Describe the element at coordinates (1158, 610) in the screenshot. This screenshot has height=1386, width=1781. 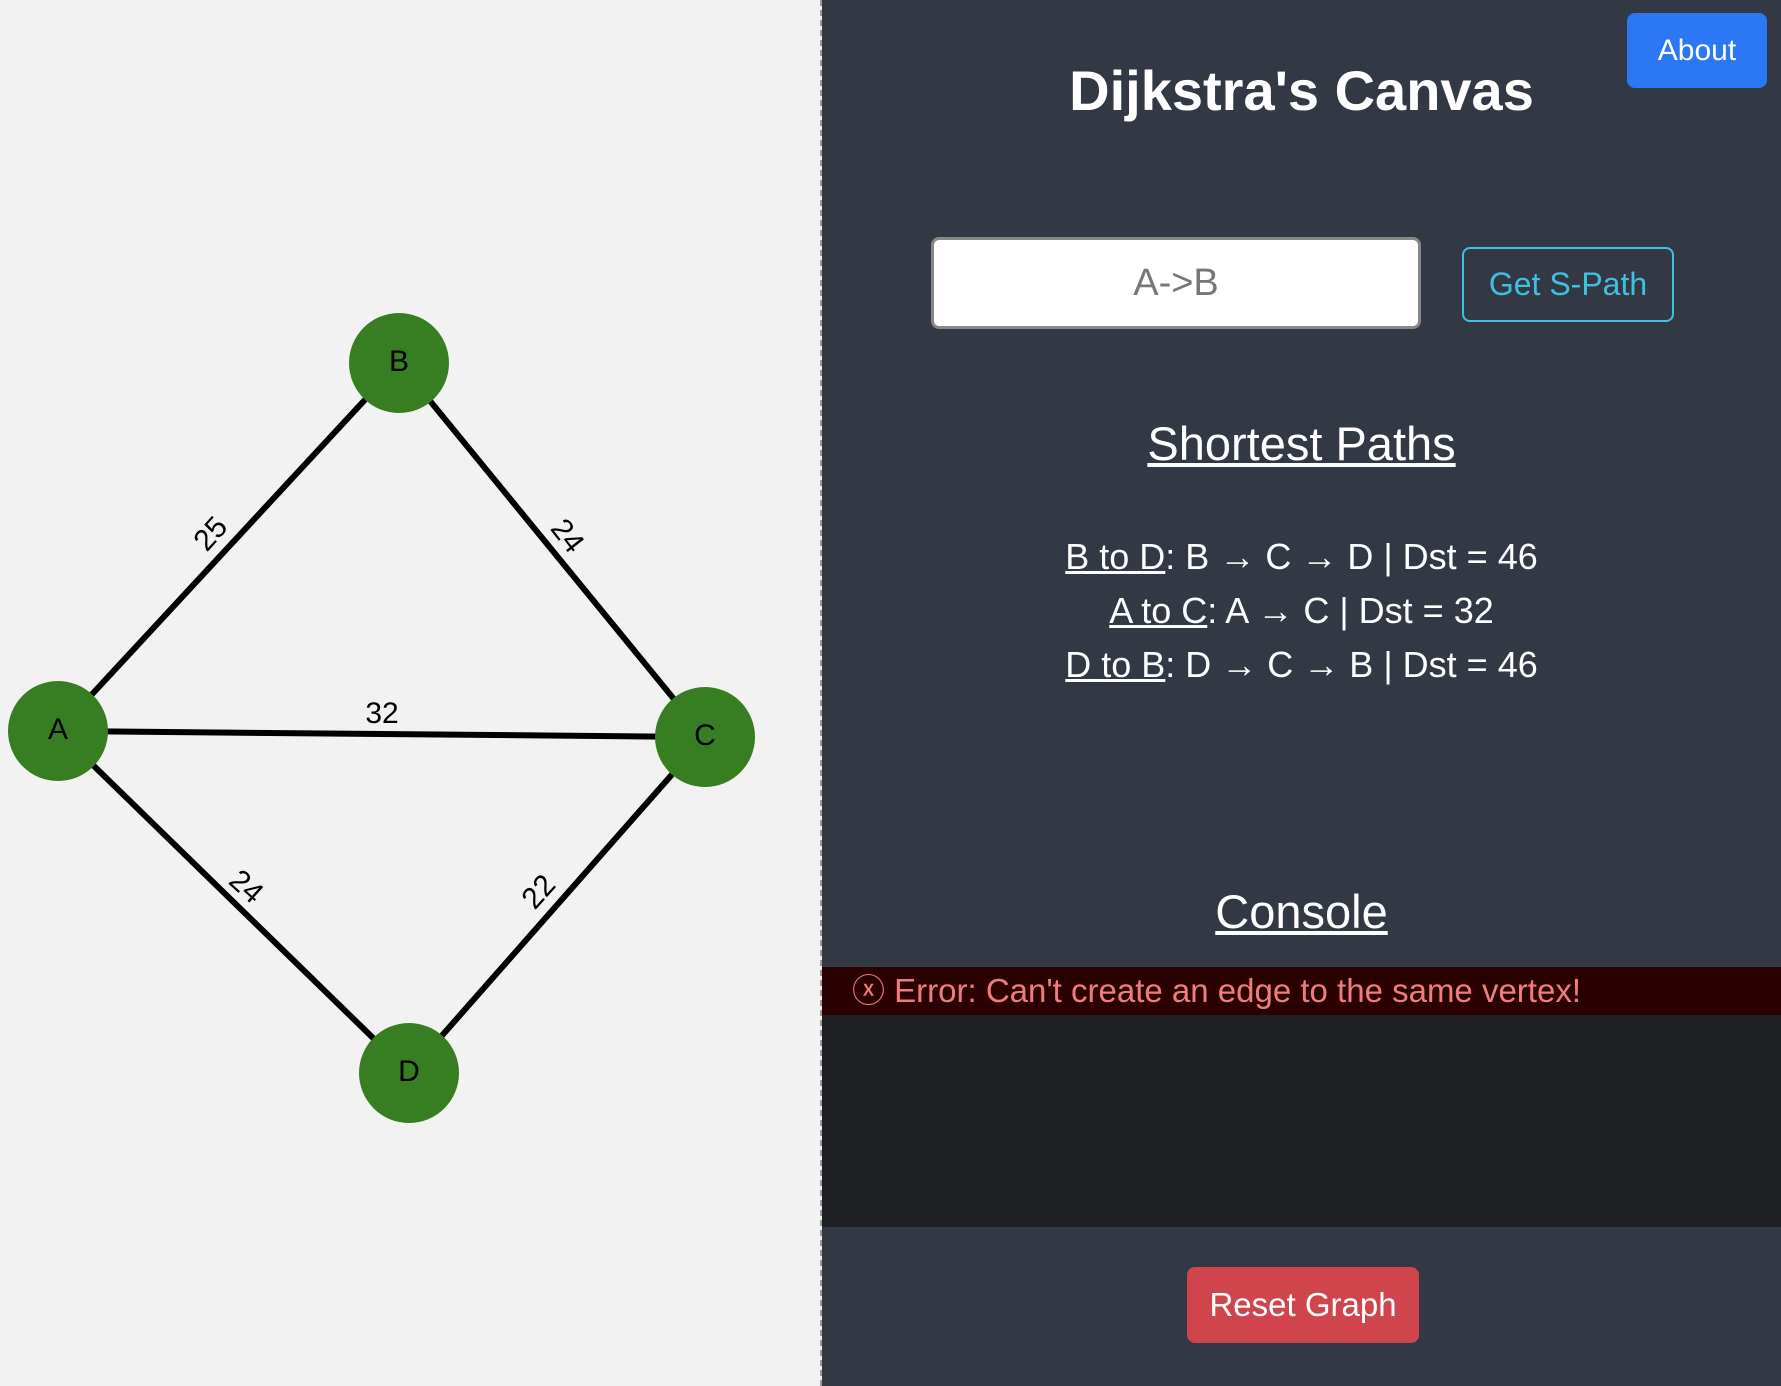
I see `path-pair: A to C` at that location.